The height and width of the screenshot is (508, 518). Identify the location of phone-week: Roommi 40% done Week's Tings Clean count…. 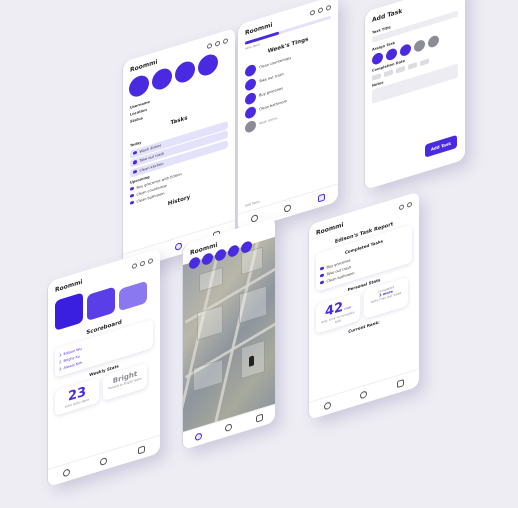
(288, 116).